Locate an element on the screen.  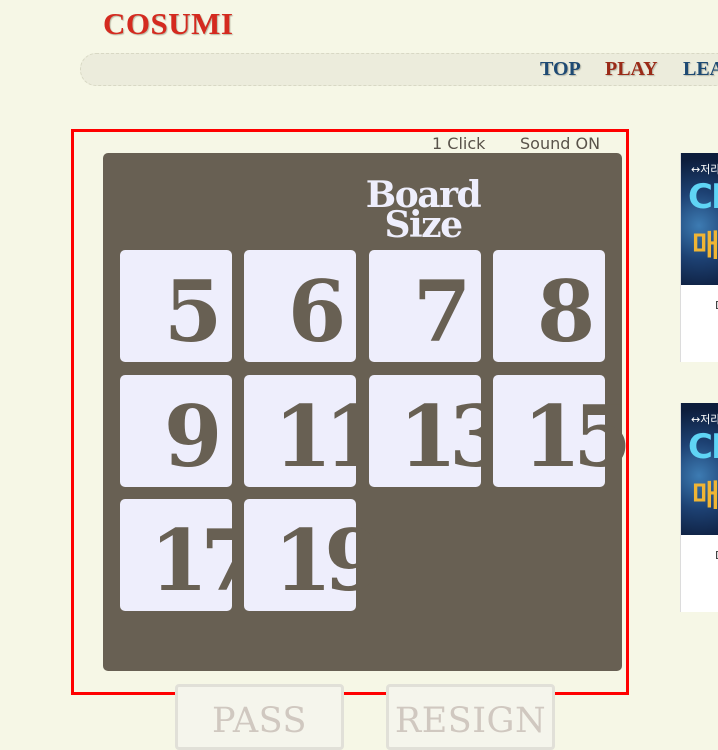
board-size-label: 8 is located at coordinates (566, 311).